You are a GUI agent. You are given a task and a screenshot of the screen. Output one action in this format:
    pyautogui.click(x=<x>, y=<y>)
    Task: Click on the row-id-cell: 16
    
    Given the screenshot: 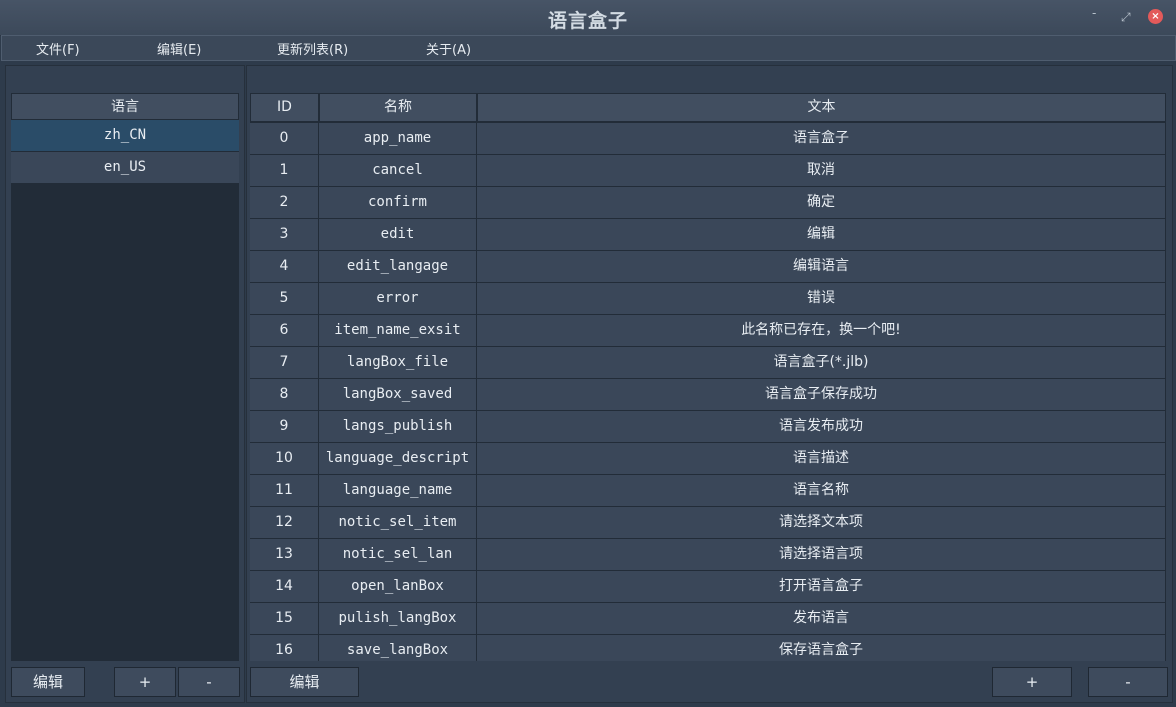 What is the action you would take?
    pyautogui.click(x=284, y=648)
    